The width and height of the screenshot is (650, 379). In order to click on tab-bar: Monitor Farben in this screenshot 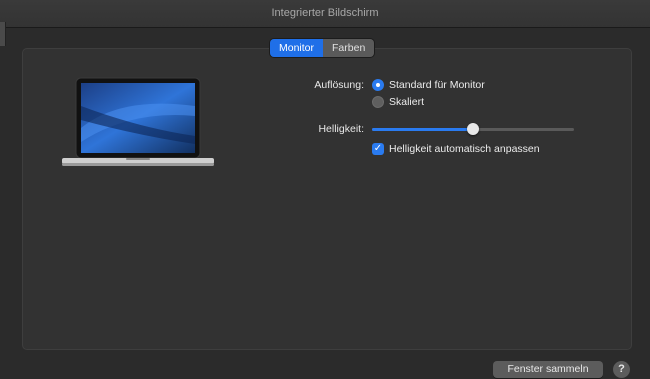, I will do `click(322, 48)`.